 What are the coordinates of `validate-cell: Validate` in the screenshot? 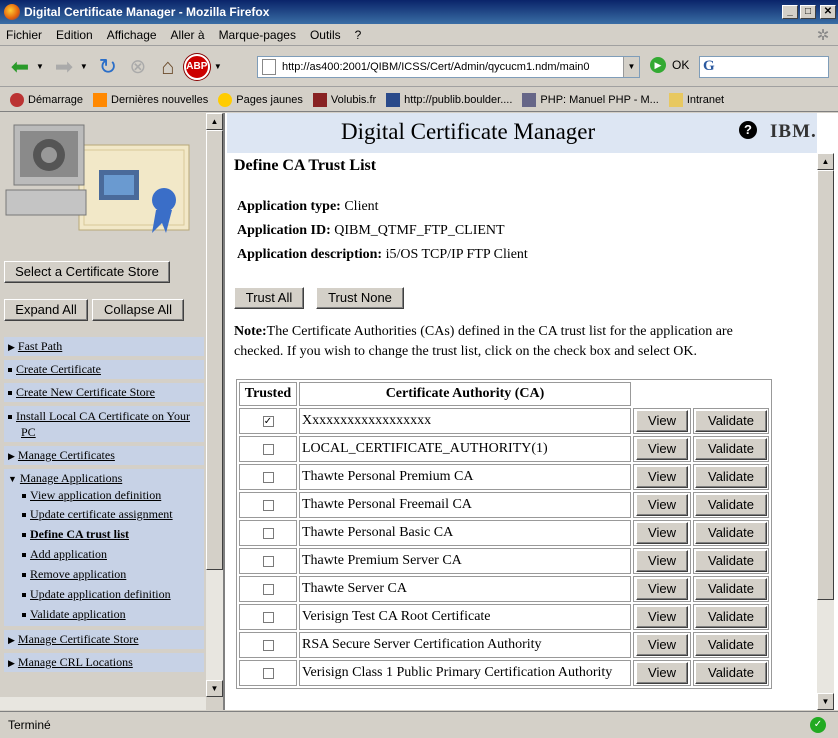 It's located at (731, 589).